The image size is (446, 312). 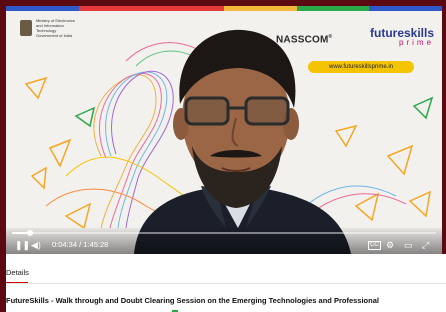 I want to click on fullscreen-icon: ⤢, so click(x=425, y=245).